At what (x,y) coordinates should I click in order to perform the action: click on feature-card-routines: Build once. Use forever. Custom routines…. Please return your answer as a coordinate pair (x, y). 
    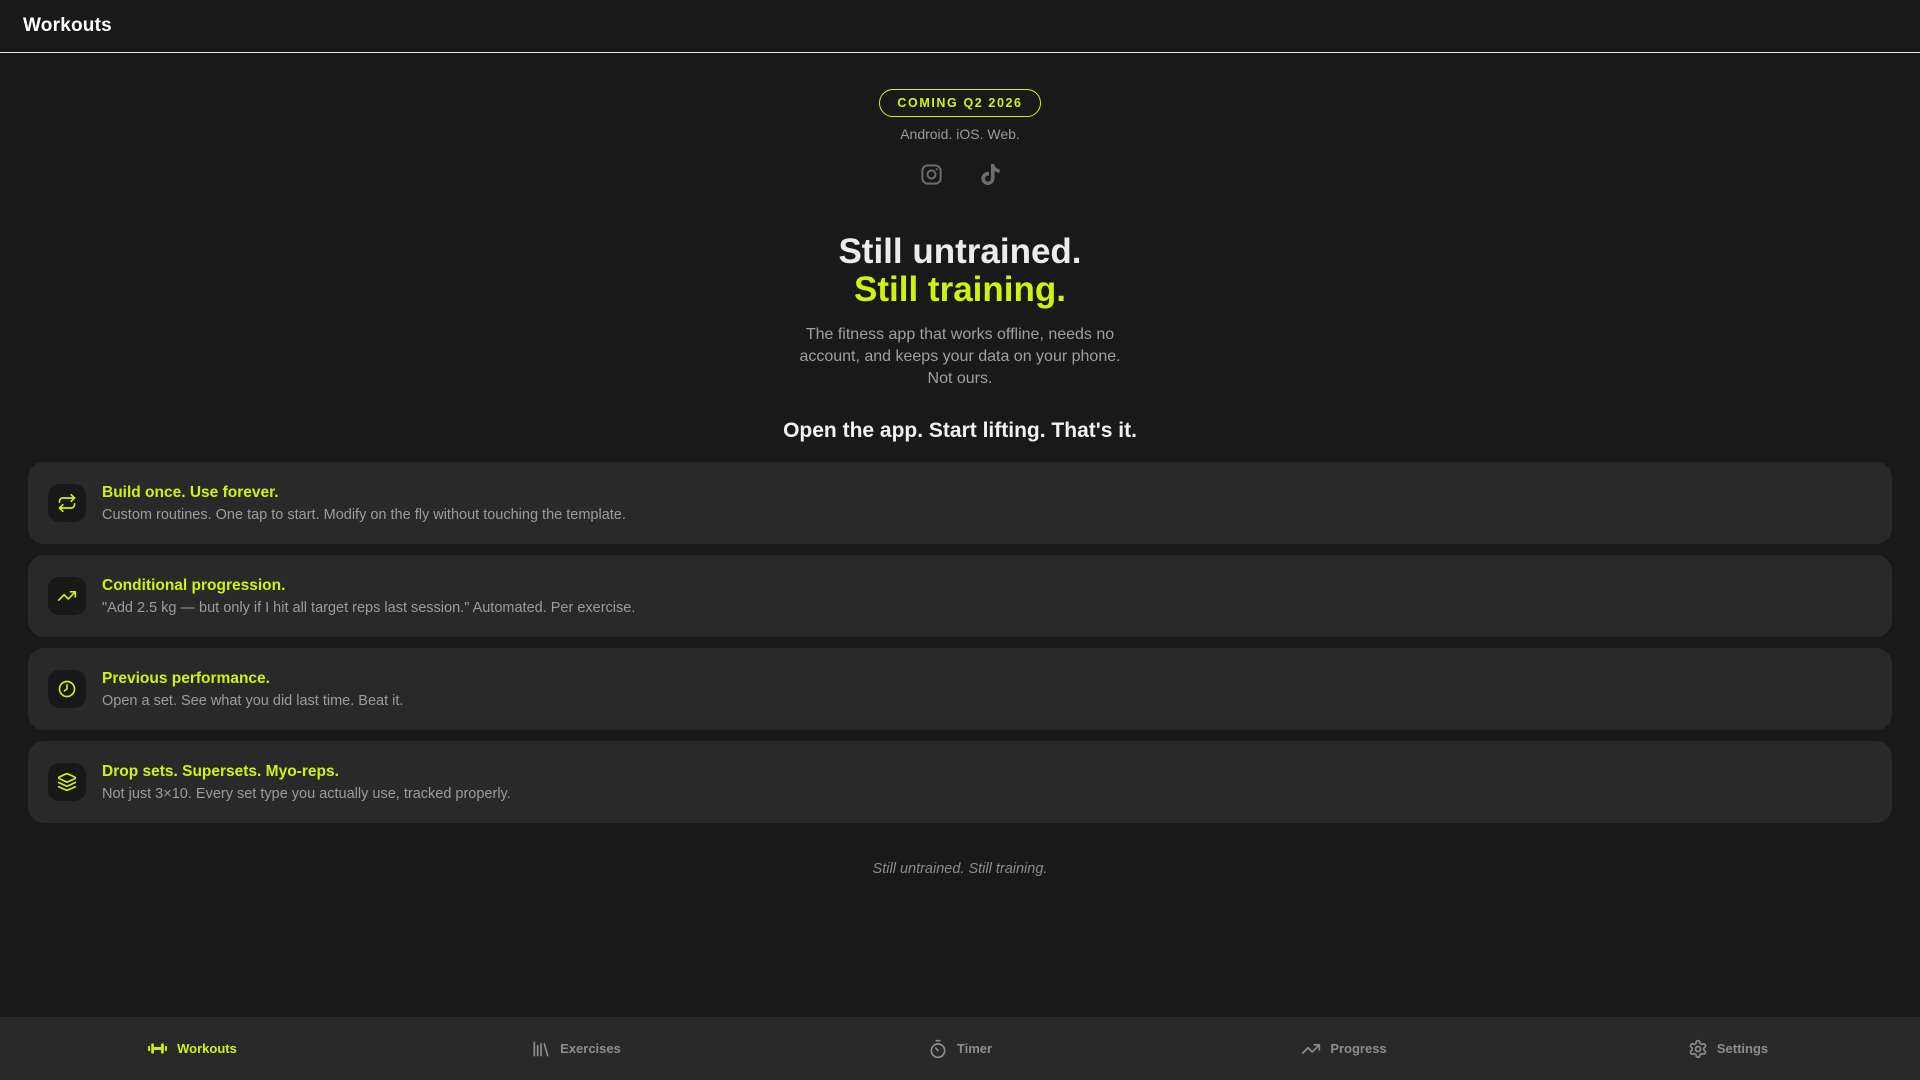
    Looking at the image, I should click on (960, 503).